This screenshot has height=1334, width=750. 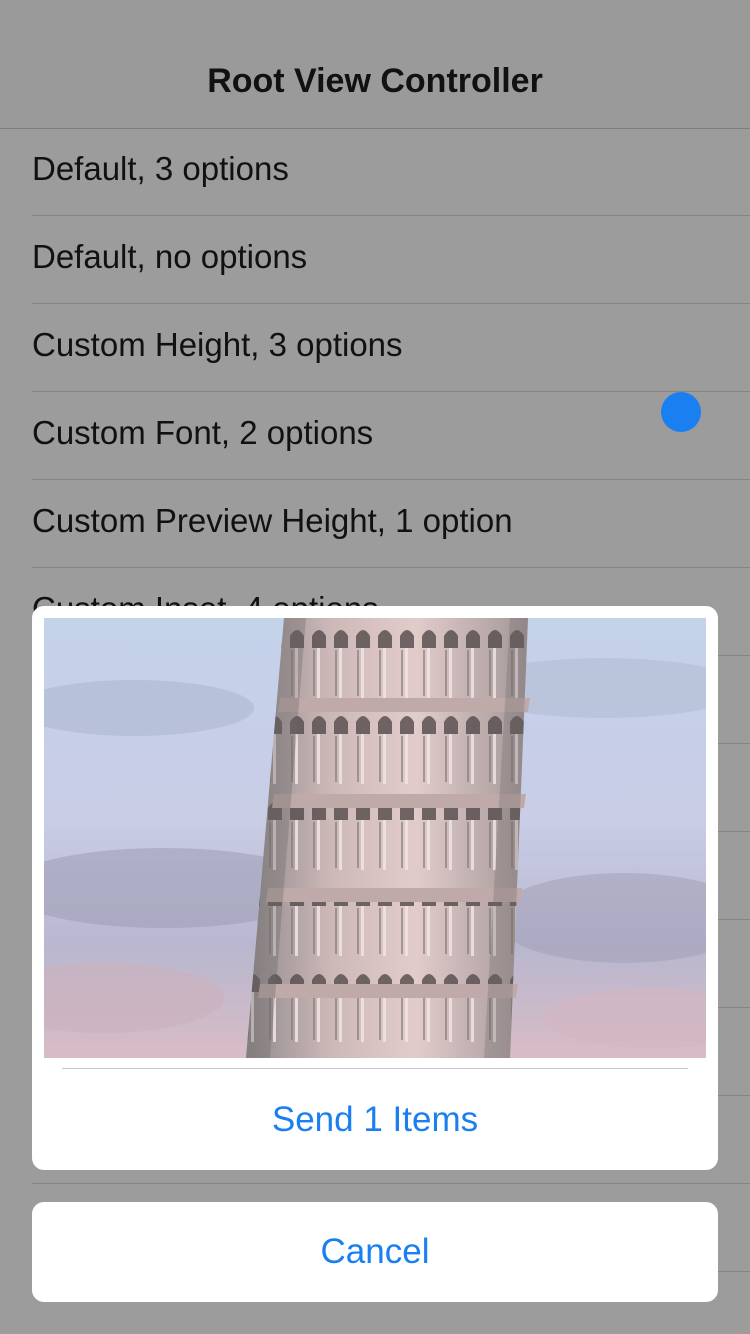 What do you see at coordinates (375, 81) in the screenshot?
I see `nav-title: Root View Controller` at bounding box center [375, 81].